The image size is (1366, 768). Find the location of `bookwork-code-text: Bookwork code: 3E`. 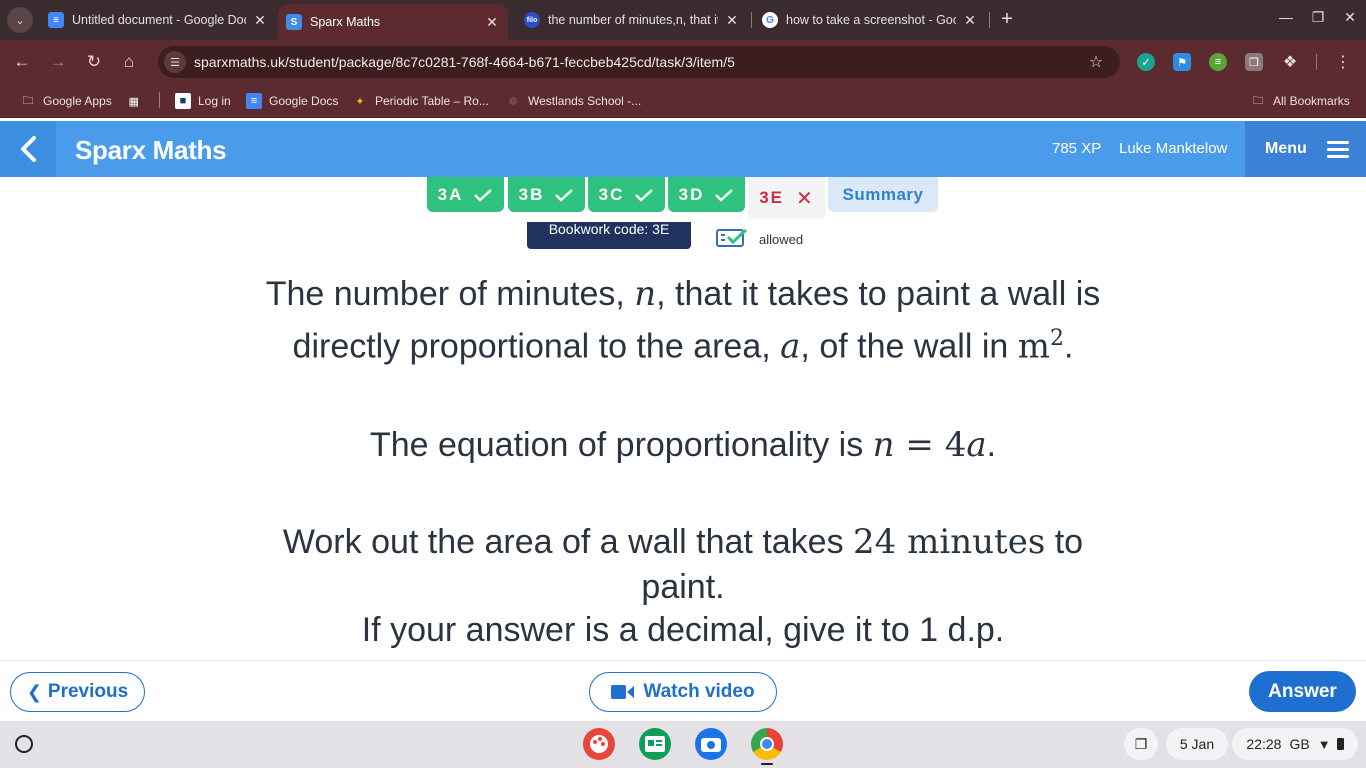

bookwork-code-text: Bookwork code: 3E is located at coordinates (609, 229).